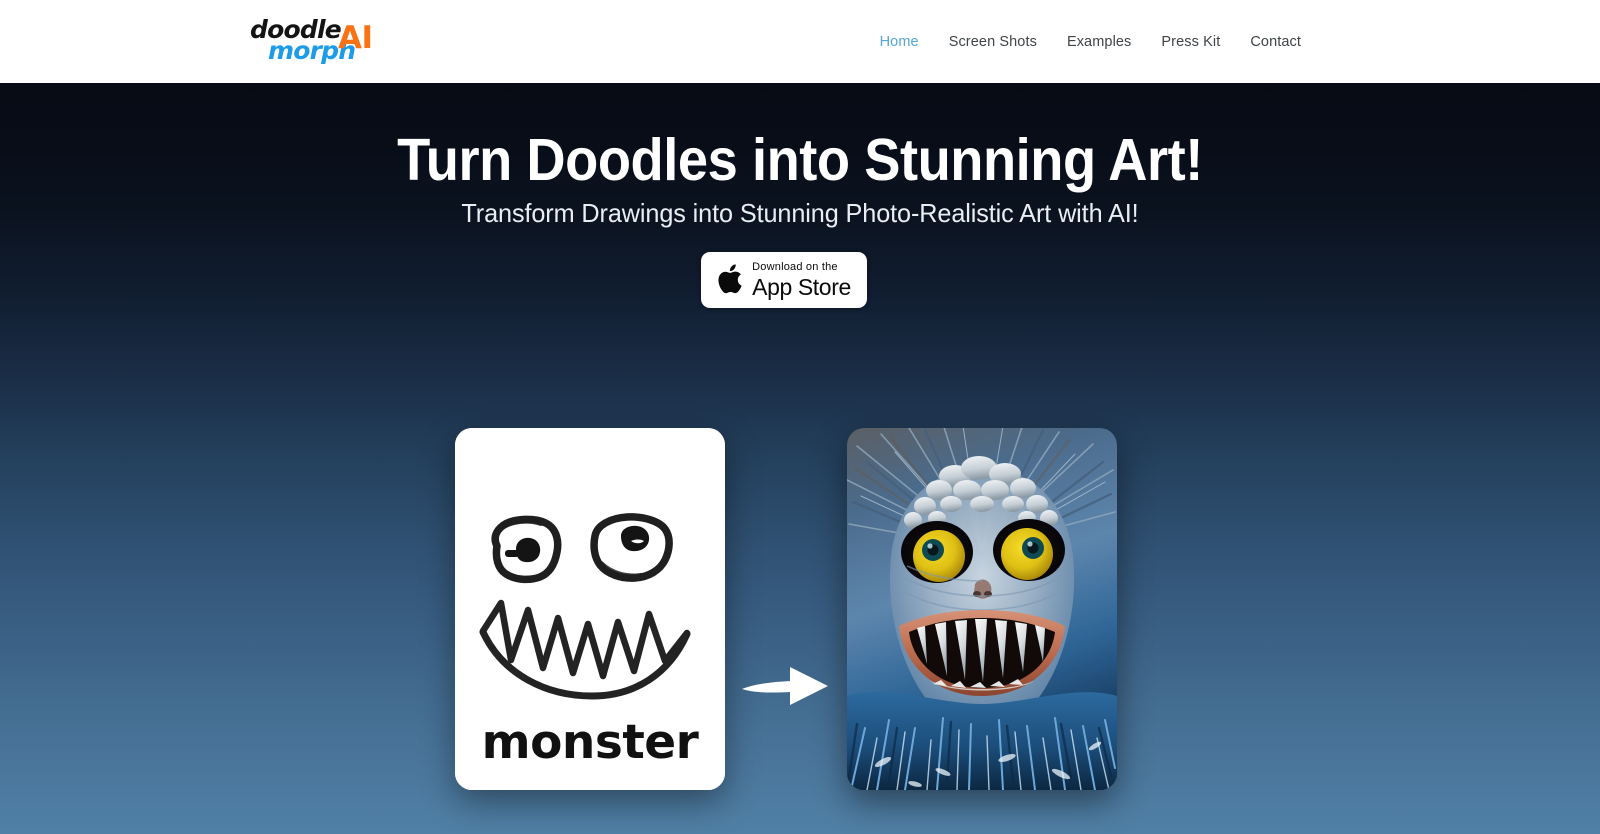 The width and height of the screenshot is (1600, 834). What do you see at coordinates (1275, 42) in the screenshot?
I see `nav-item-contact: Contact` at bounding box center [1275, 42].